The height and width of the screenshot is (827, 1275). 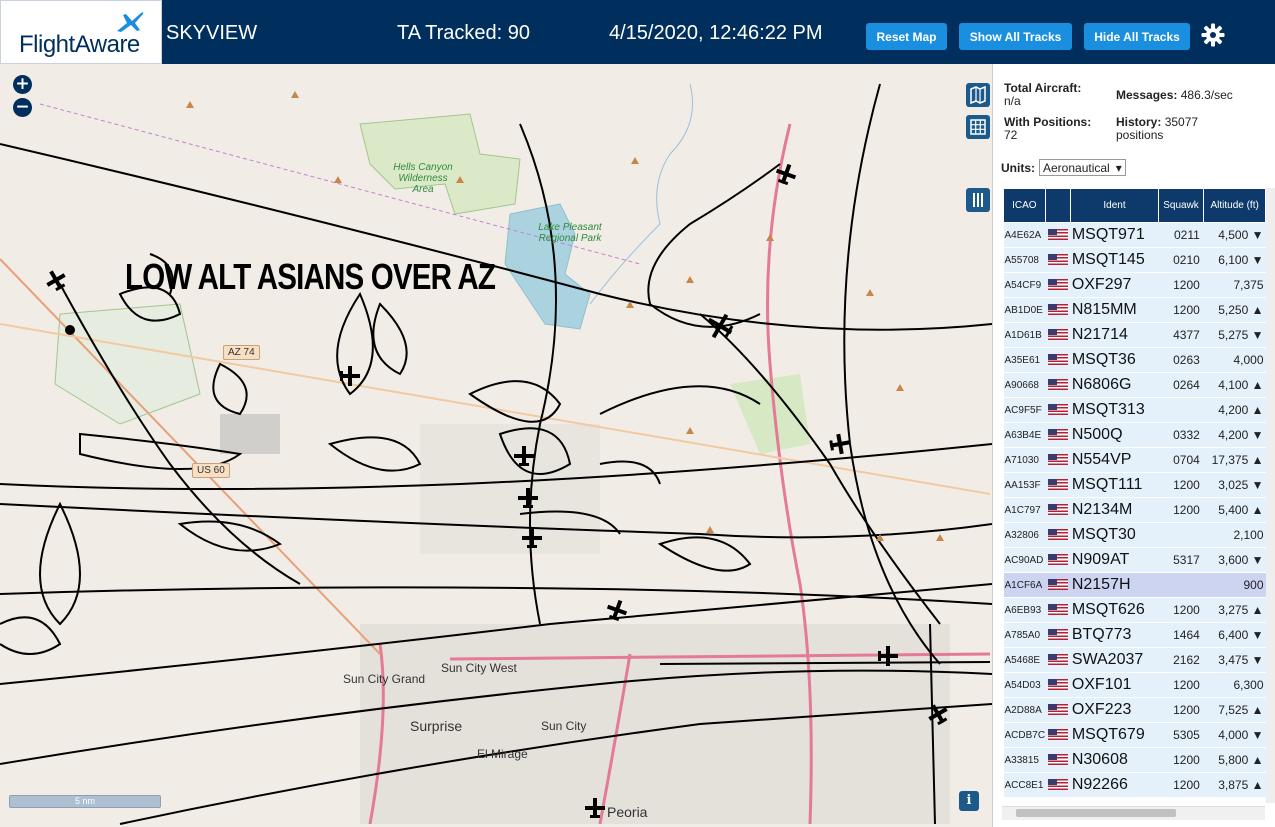 I want to click on total-aircraft-stat: Total Aircraft: n/a, so click(x=1043, y=94).